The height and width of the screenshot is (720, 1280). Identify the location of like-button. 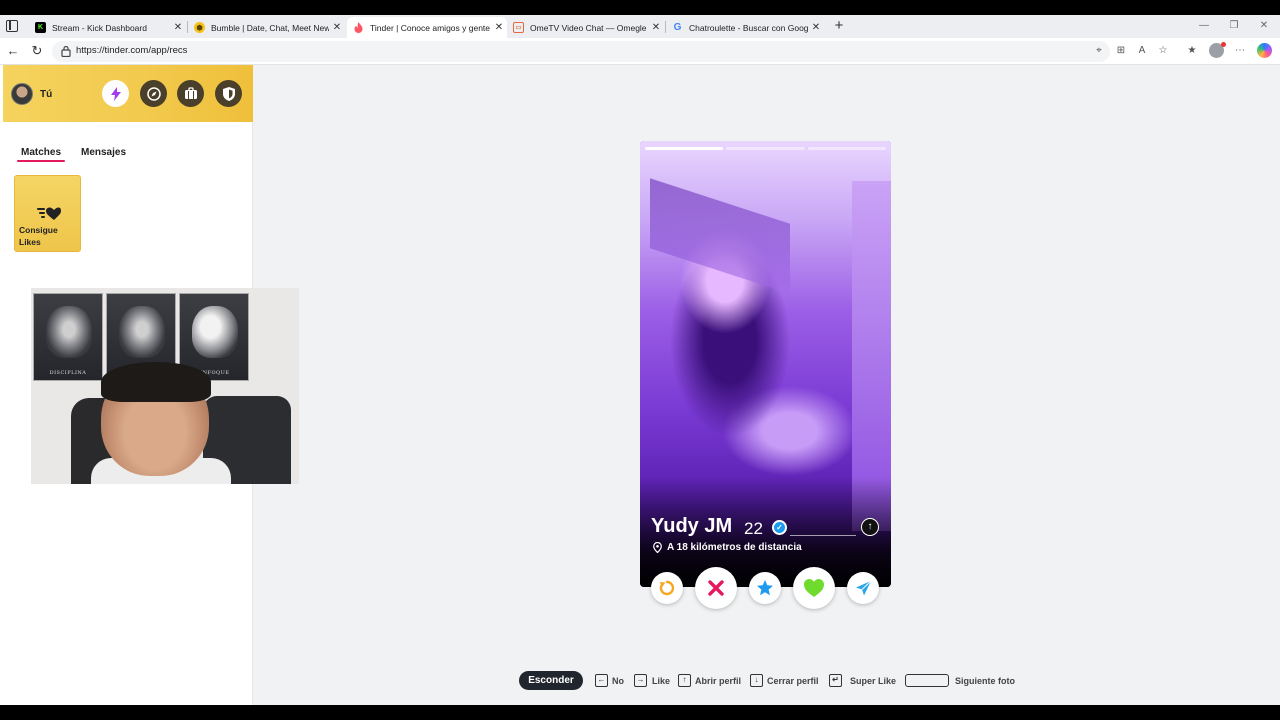
(814, 588).